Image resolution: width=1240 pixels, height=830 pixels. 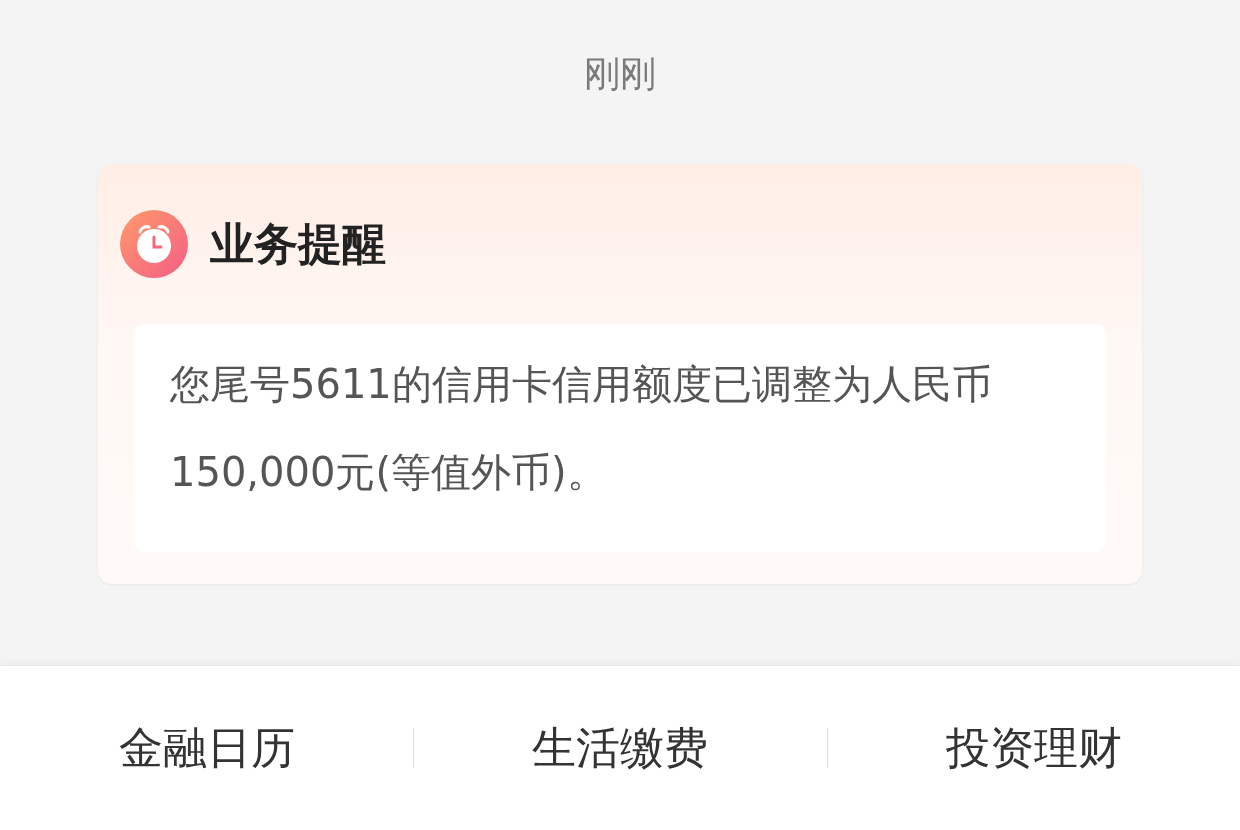 I want to click on menu-item: 生活缴费, so click(x=620, y=748).